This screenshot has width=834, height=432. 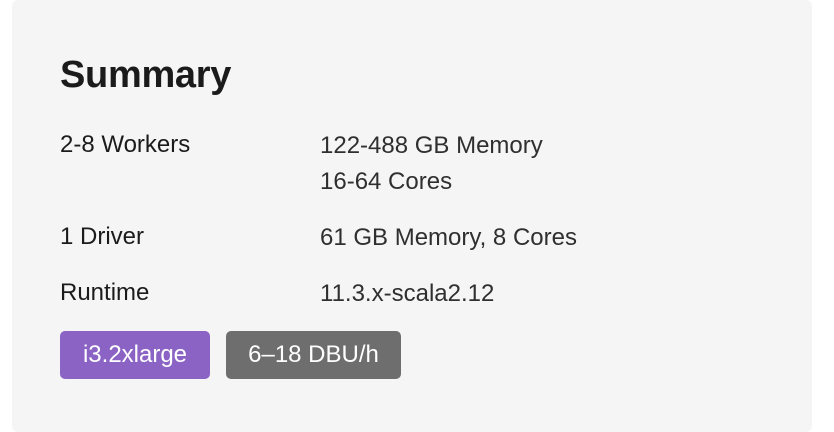 I want to click on driver-values: 61 GB Memory, 8 Cores, so click(x=448, y=238).